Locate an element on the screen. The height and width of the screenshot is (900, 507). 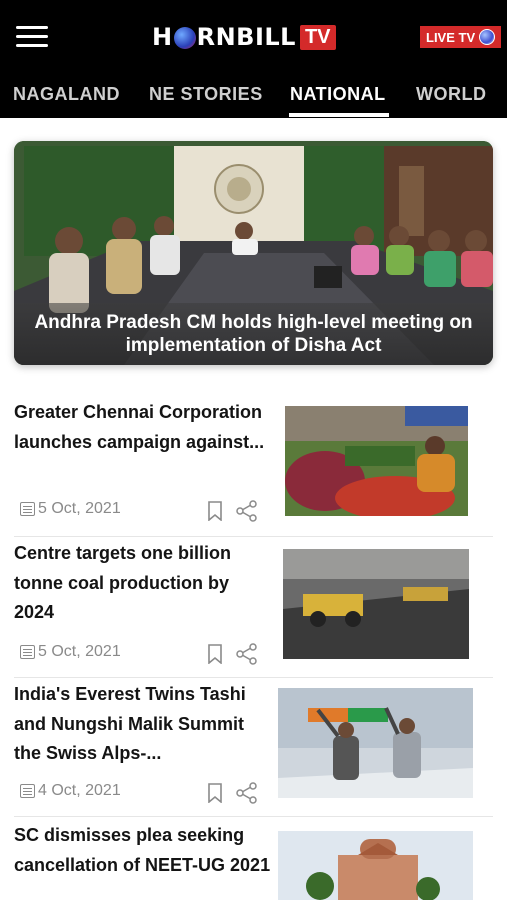
logo-tv-badge: TV is located at coordinates (317, 37).